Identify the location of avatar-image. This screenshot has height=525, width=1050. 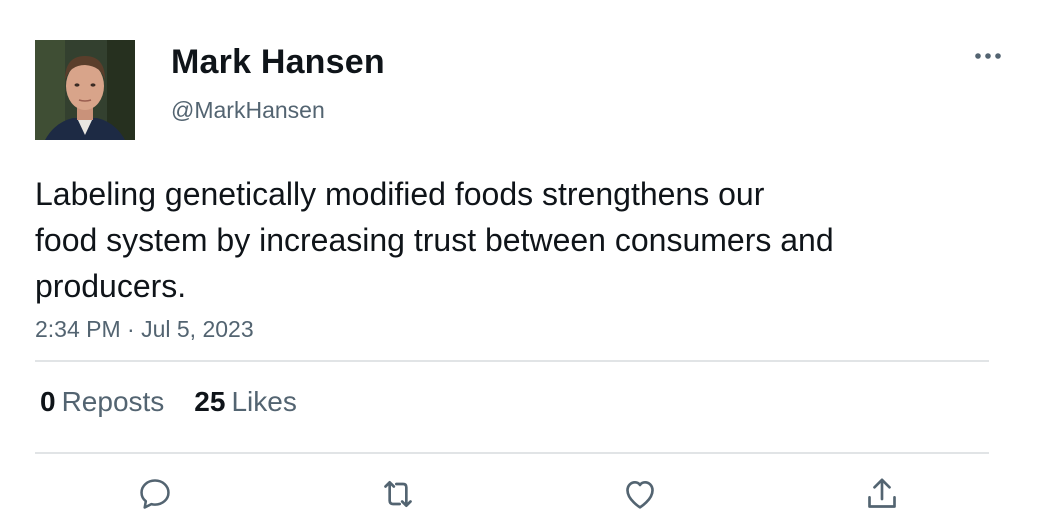
(85, 90).